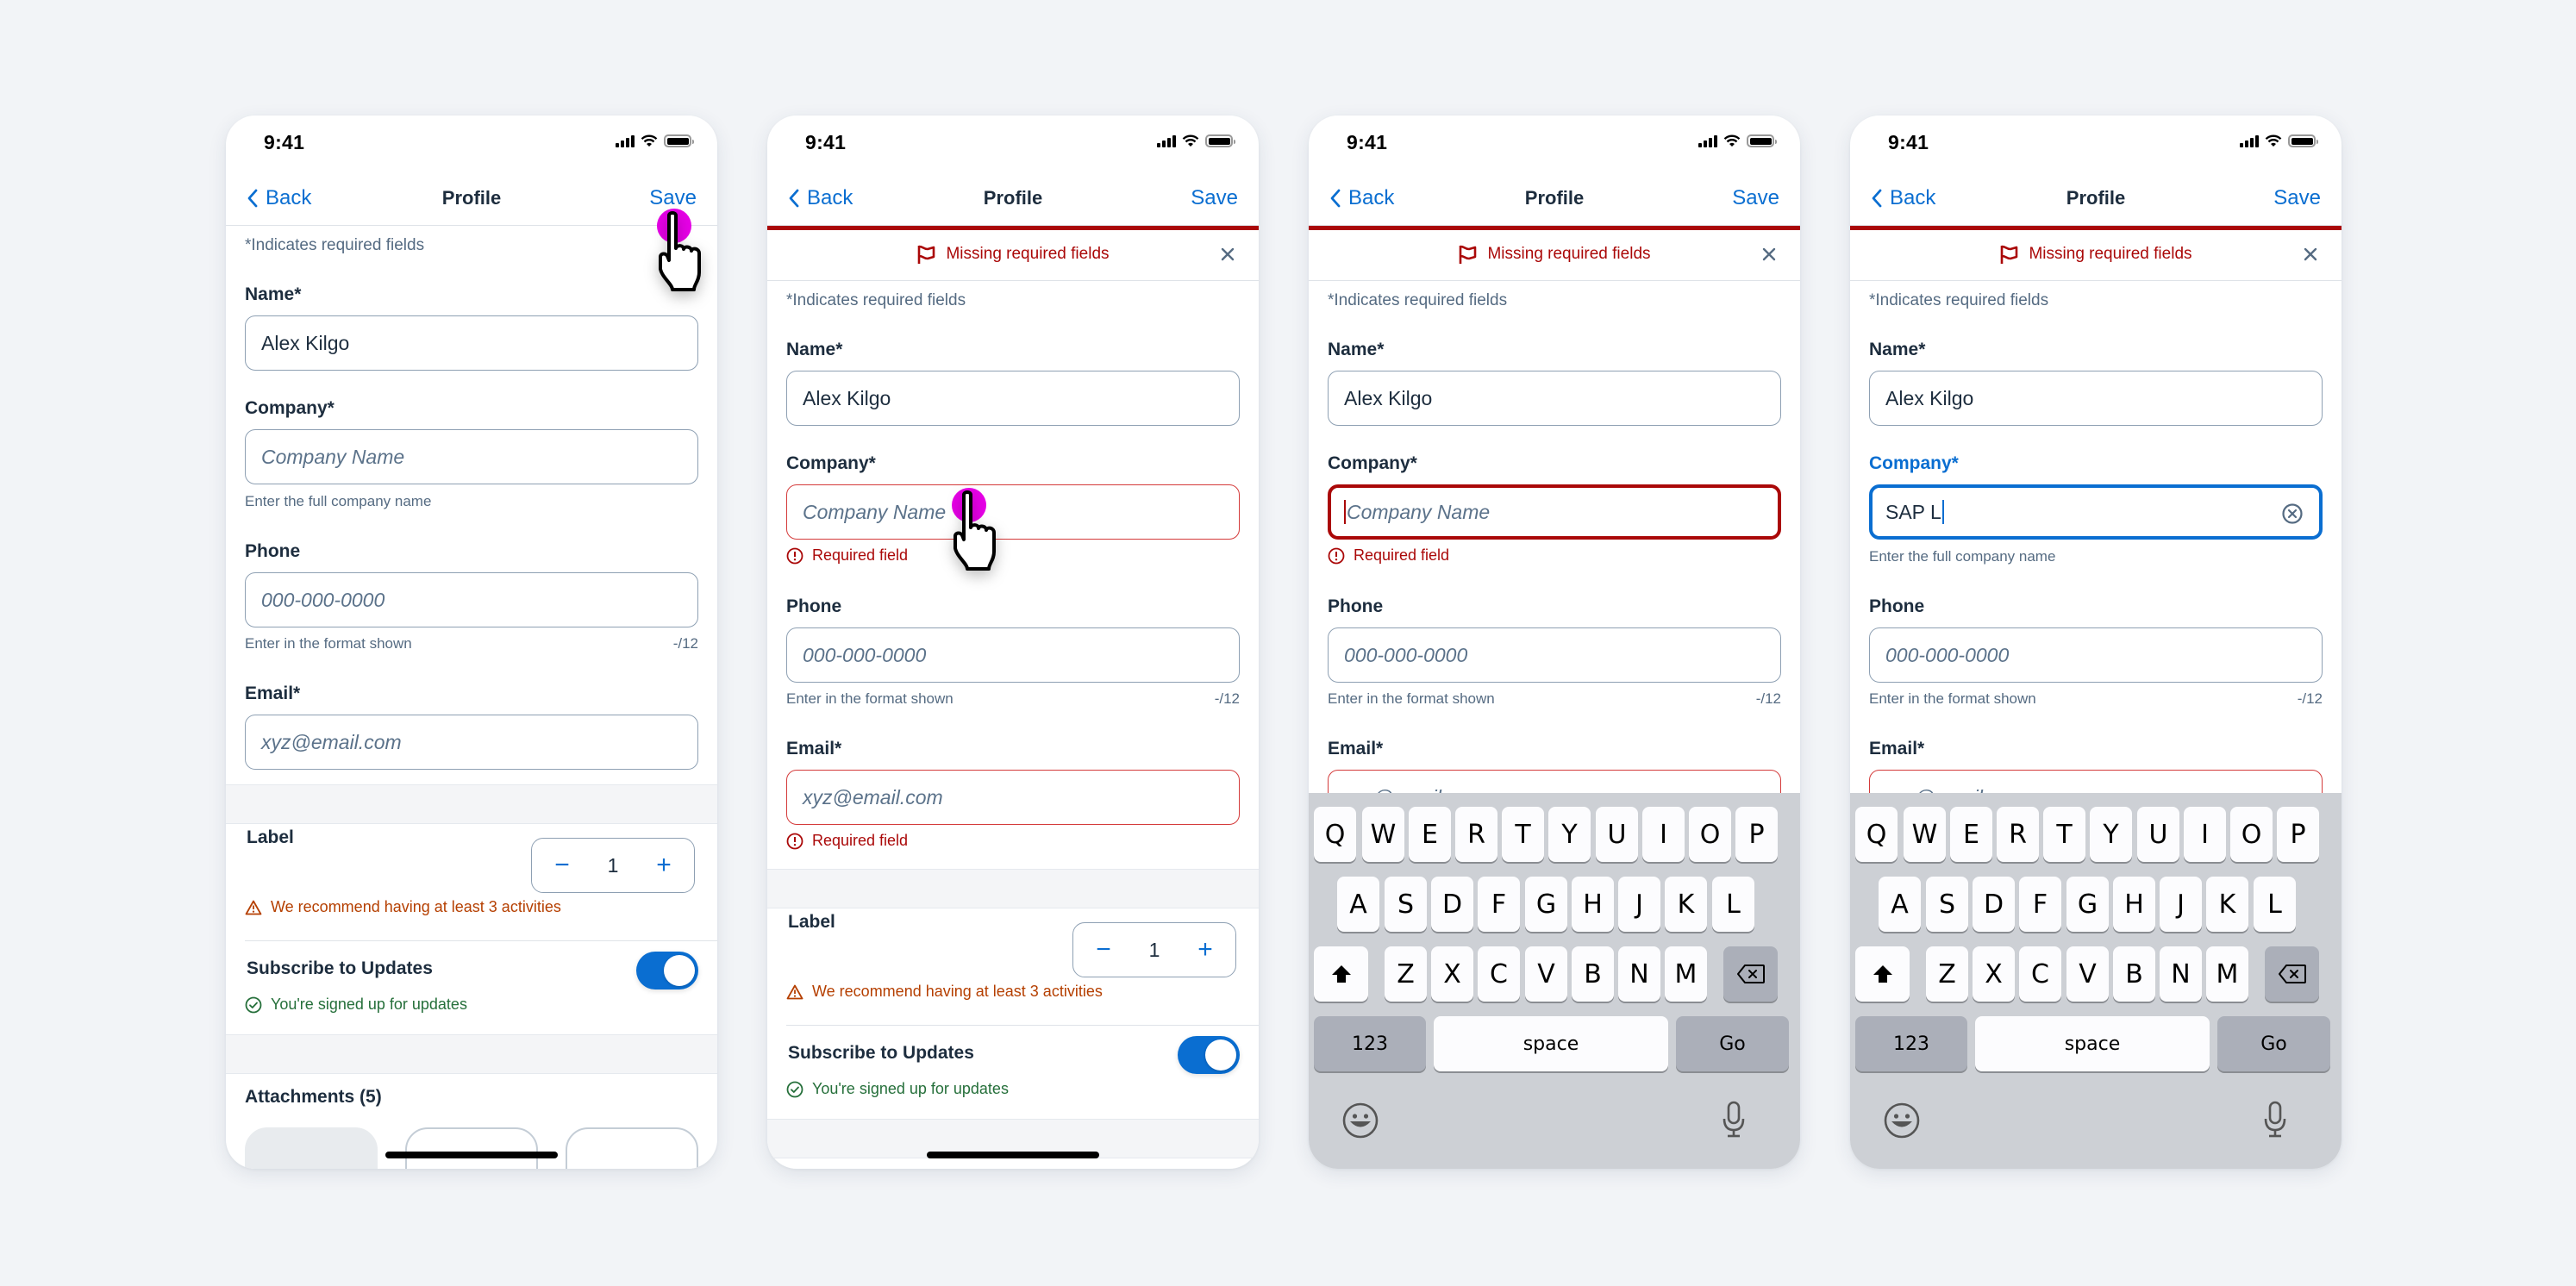 The image size is (2576, 1286). I want to click on key-j: J, so click(1639, 905).